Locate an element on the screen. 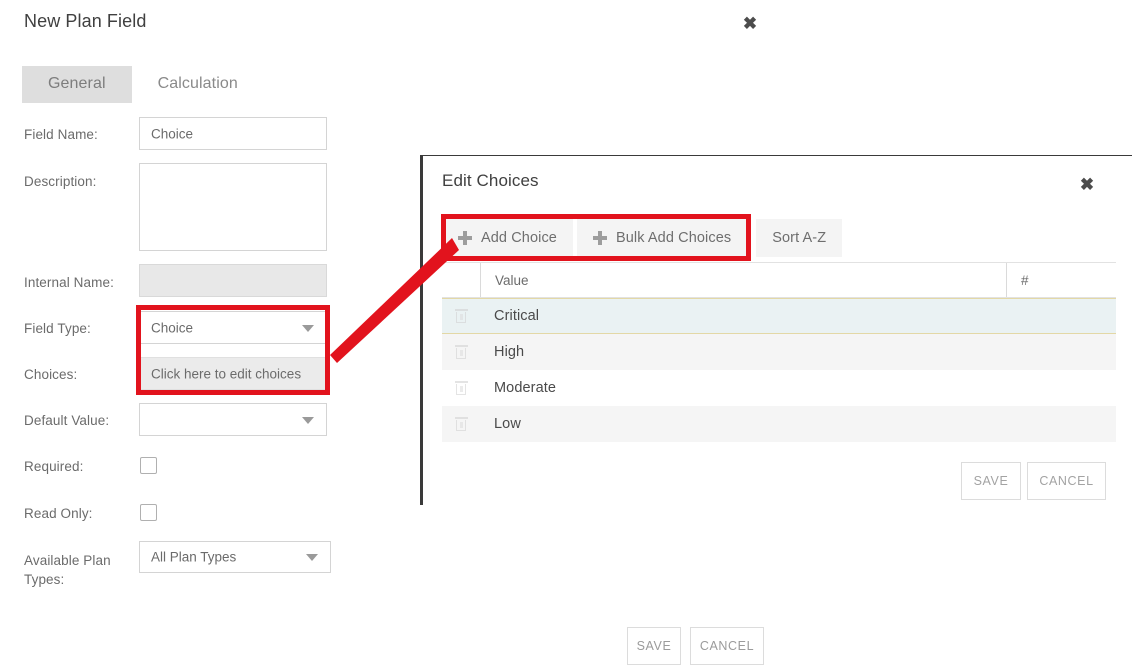 The image size is (1132, 672). available-plan-types-label: Available Plan Types: is located at coordinates (67, 570).